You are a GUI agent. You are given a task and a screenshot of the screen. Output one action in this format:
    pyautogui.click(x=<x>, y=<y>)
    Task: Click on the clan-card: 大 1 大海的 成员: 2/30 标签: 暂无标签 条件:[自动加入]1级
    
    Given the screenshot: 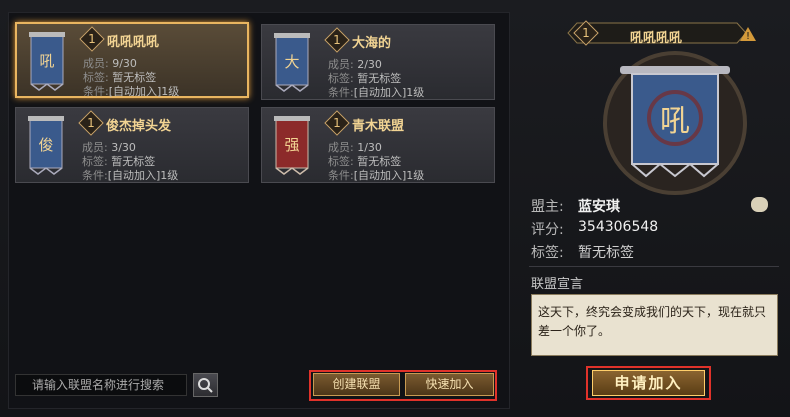 What is the action you would take?
    pyautogui.click(x=378, y=62)
    